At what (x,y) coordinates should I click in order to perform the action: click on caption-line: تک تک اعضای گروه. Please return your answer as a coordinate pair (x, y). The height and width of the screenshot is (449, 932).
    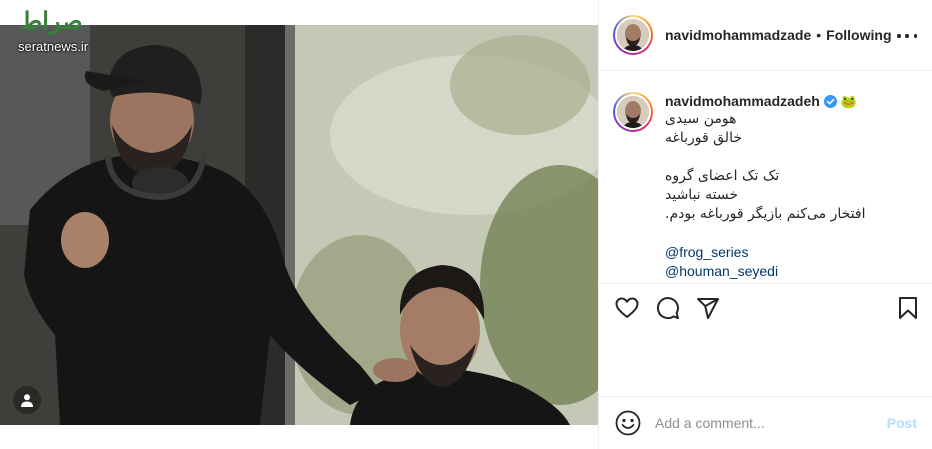
    Looking at the image, I should click on (722, 176).